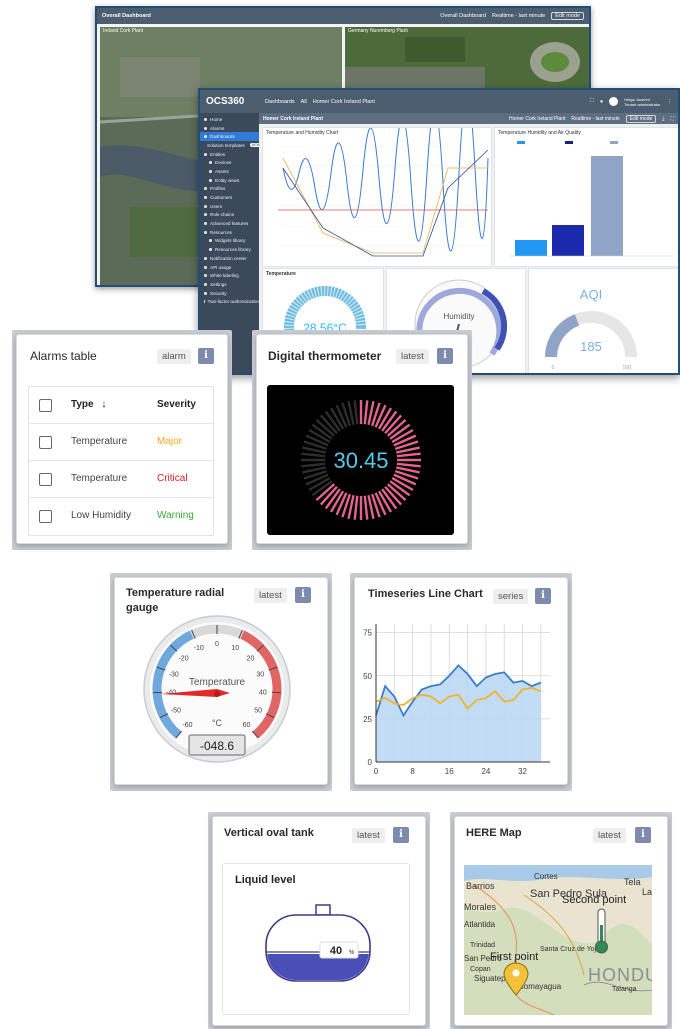 This screenshot has height=1029, width=680. I want to click on alarms-title: Alarms table, so click(63, 356).